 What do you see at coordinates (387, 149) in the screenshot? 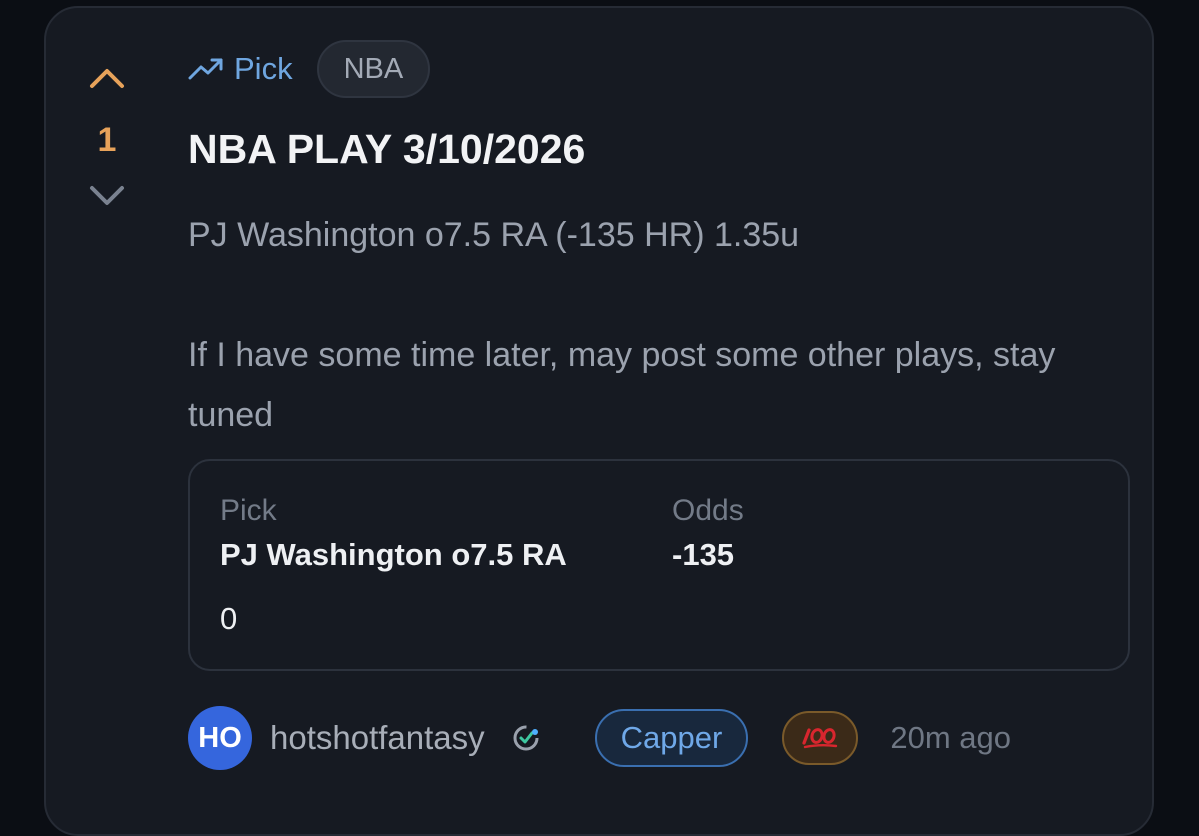
I see `post-title: NBA PLAY 3/10/2026` at bounding box center [387, 149].